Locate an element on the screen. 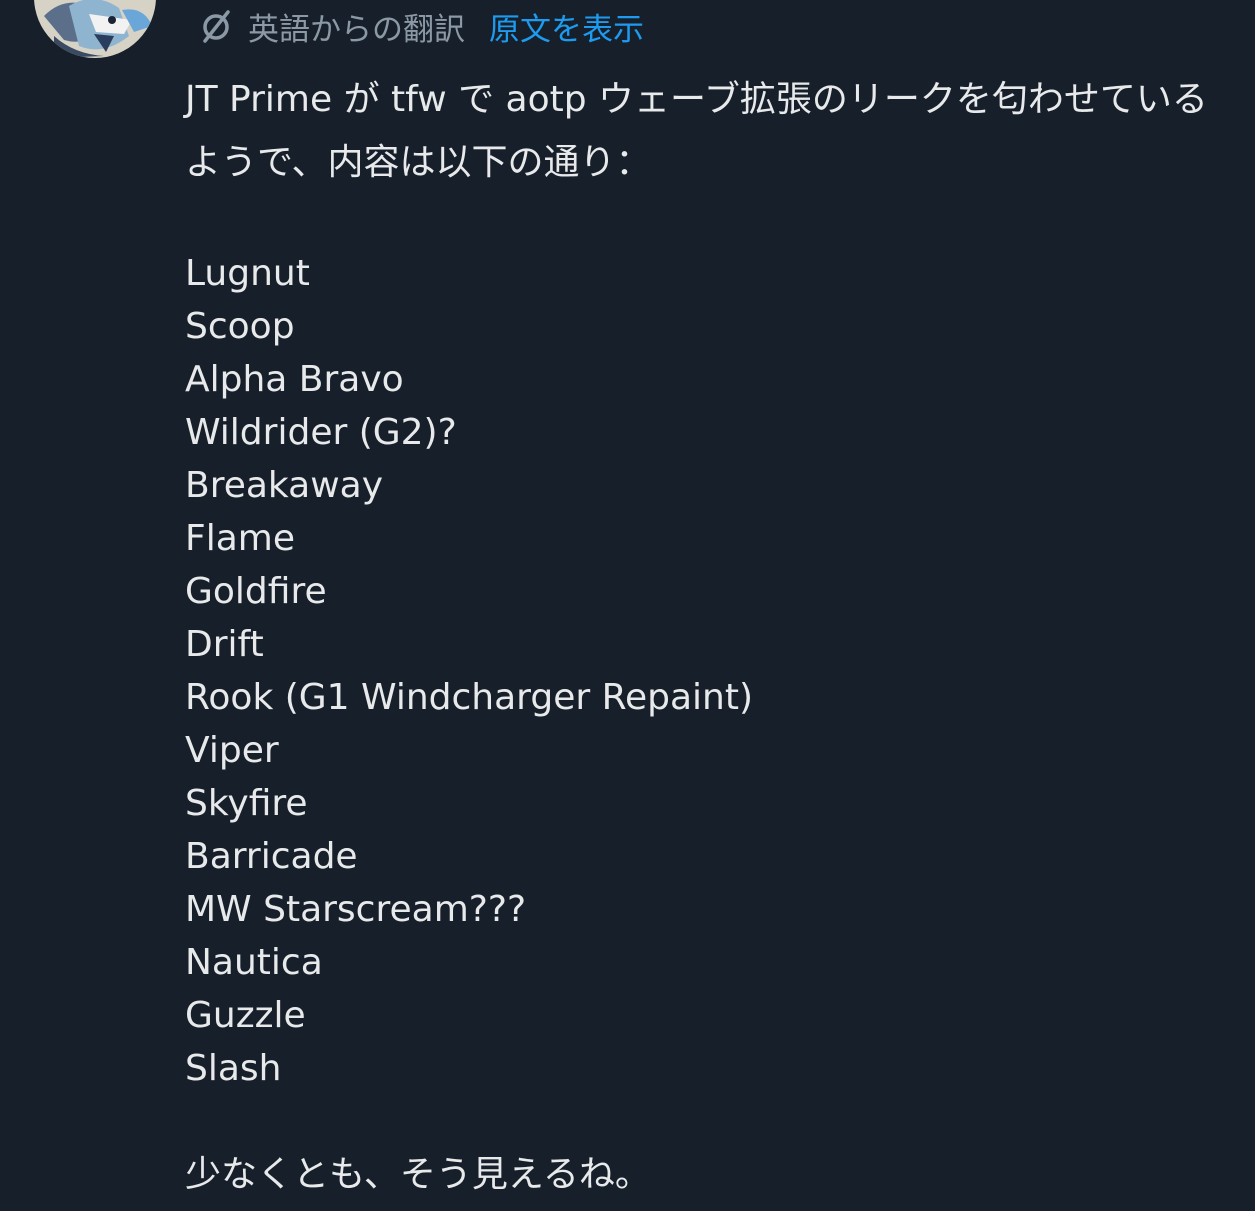  translation-bar: 英語からの翻訳 原文を表示 is located at coordinates (420, 26).